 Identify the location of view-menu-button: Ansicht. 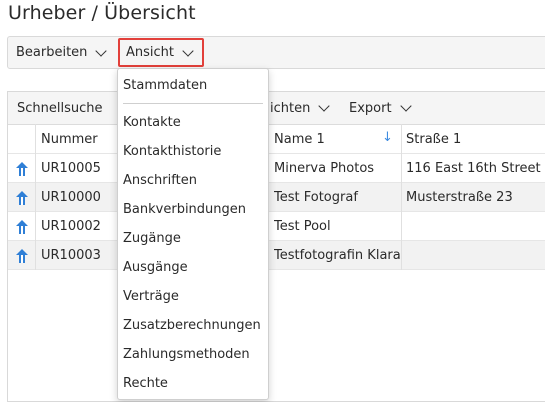
(161, 52).